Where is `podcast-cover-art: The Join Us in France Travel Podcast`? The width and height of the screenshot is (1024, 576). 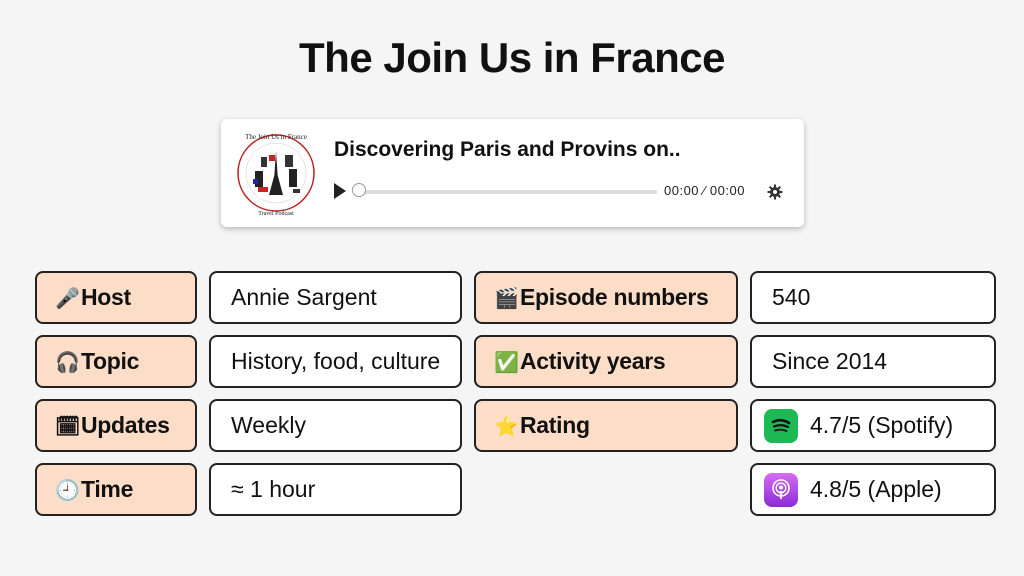 podcast-cover-art: The Join Us in France Travel Podcast is located at coordinates (276, 175).